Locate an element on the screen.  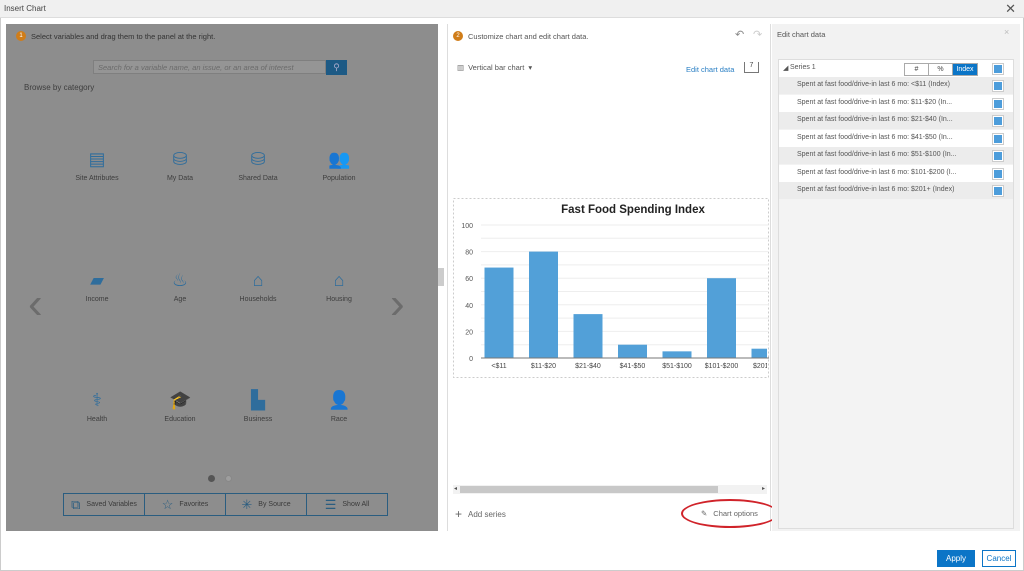
x-tick-label: $11-$20 is located at coordinates (543, 366).